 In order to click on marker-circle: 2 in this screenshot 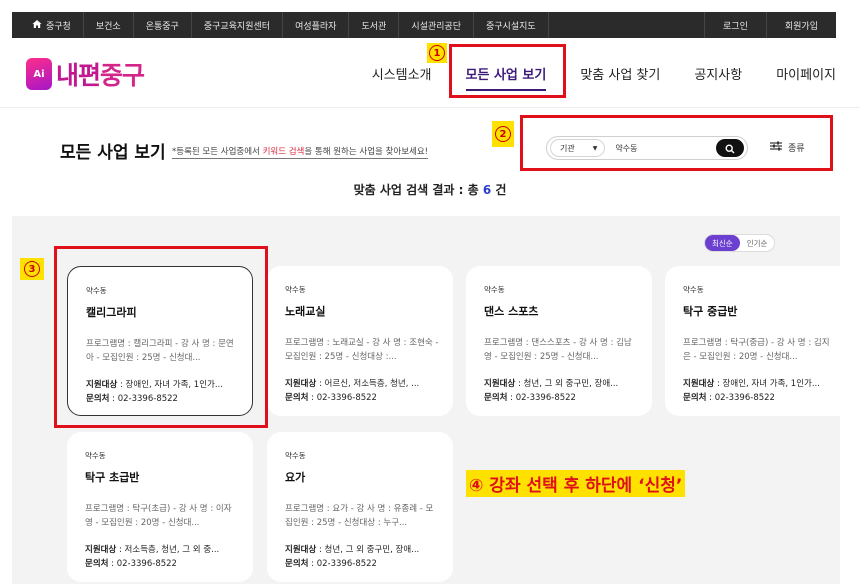, I will do `click(503, 134)`.